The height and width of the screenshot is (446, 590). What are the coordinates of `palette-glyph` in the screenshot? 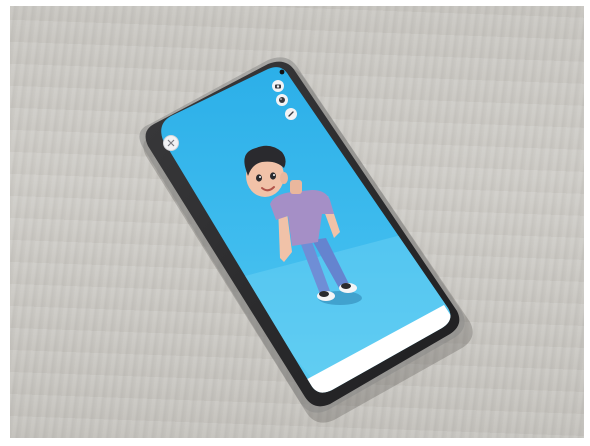 It's located at (282, 100).